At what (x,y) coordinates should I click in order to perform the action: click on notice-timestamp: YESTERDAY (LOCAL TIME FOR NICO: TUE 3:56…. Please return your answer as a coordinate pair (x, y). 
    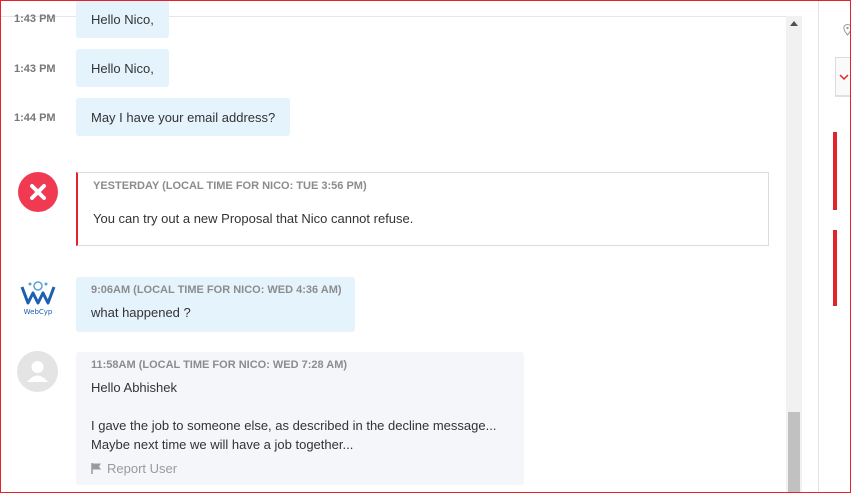
    Looking at the image, I should click on (230, 186).